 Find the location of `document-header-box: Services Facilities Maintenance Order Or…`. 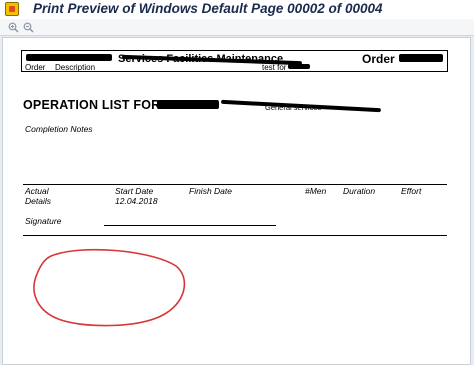

document-header-box: Services Facilities Maintenance Order Or… is located at coordinates (234, 61).